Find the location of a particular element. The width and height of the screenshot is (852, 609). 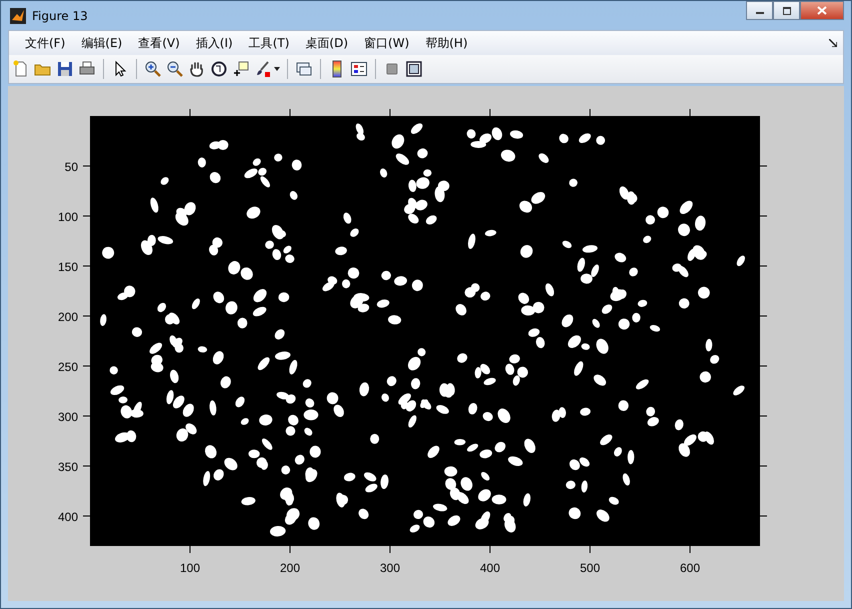

x-tick-label: 100 is located at coordinates (190, 568).